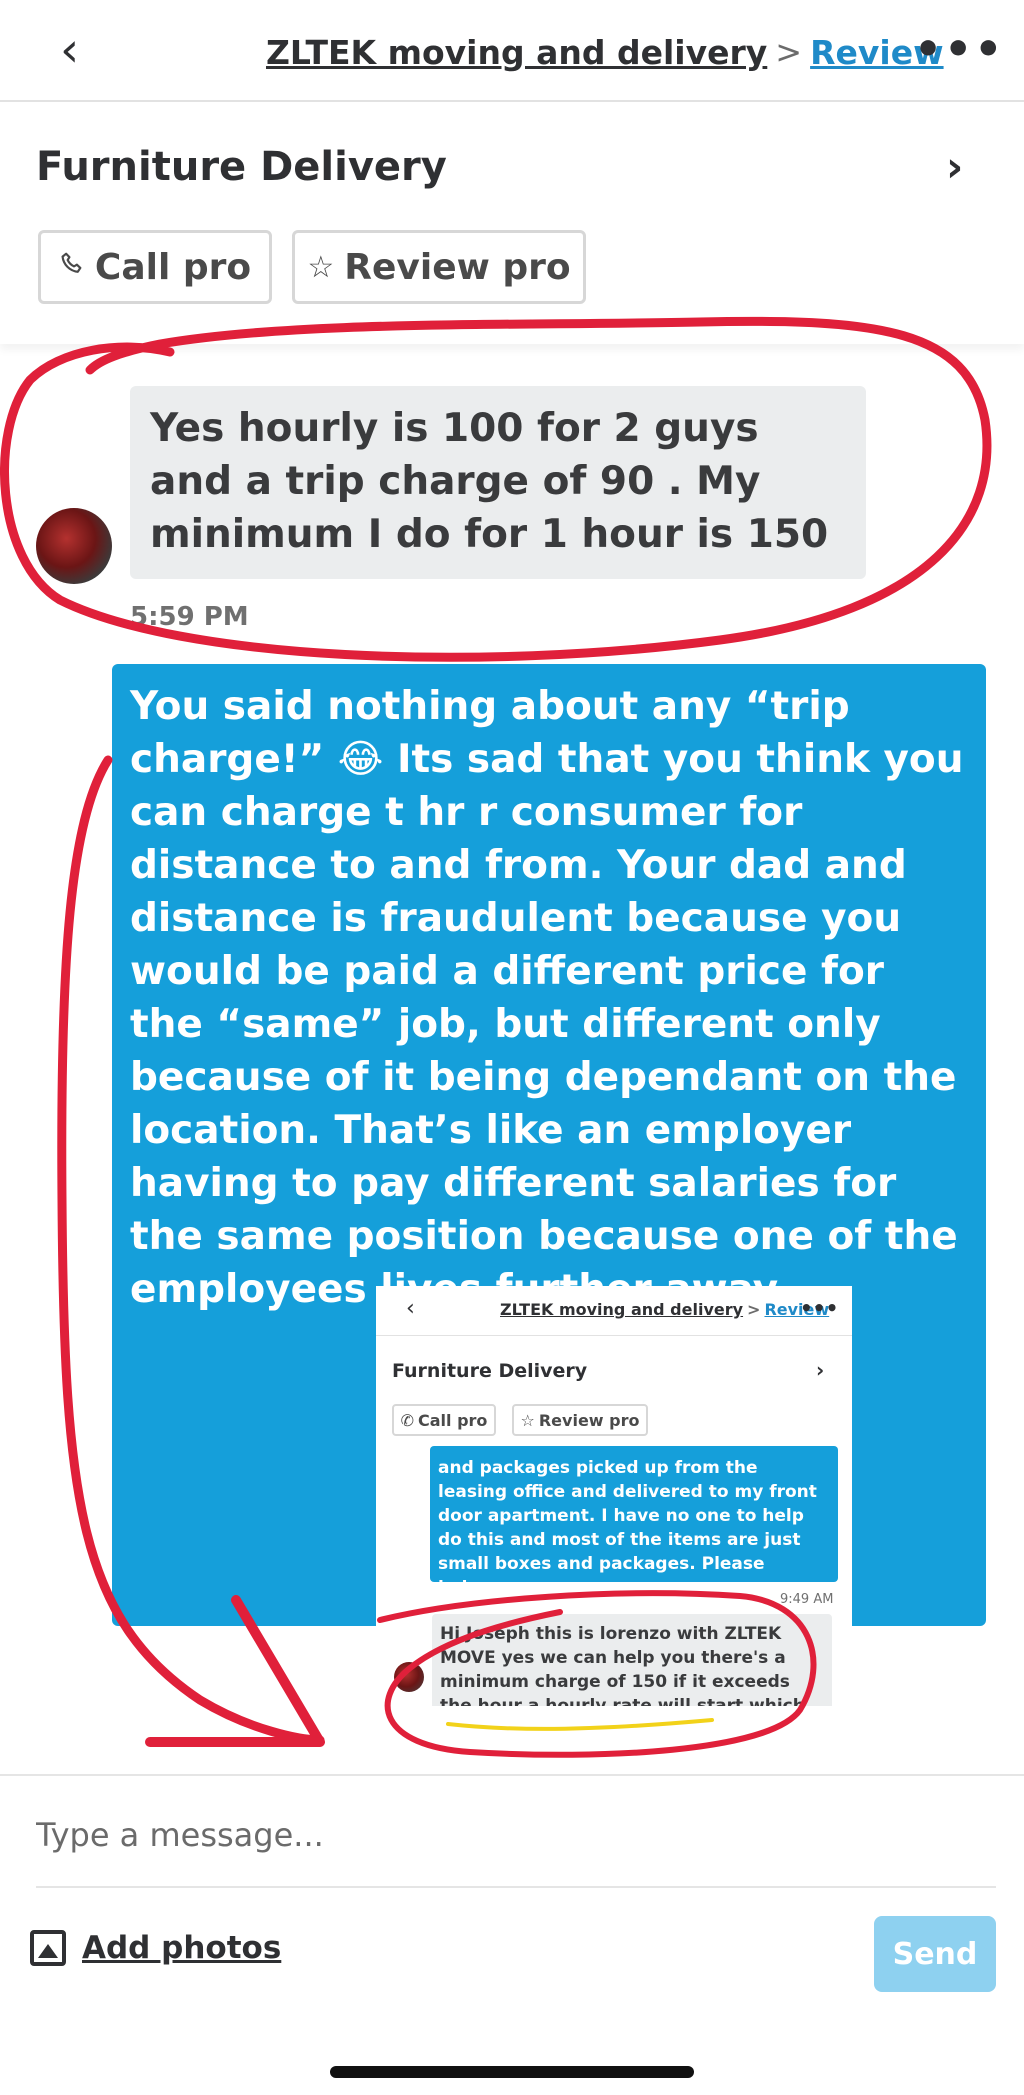  I want to click on pro-avatar, so click(74, 546).